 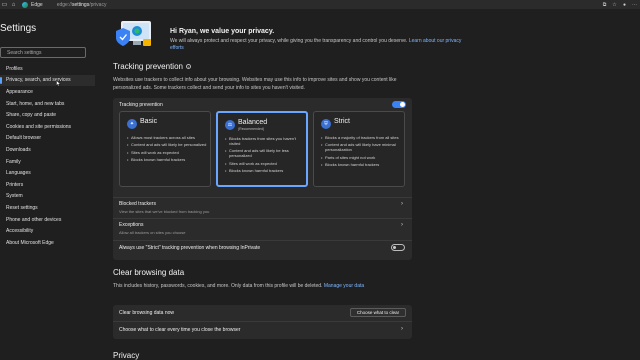 I want to click on sidebar-item-downloads: Downloads, so click(x=47, y=150).